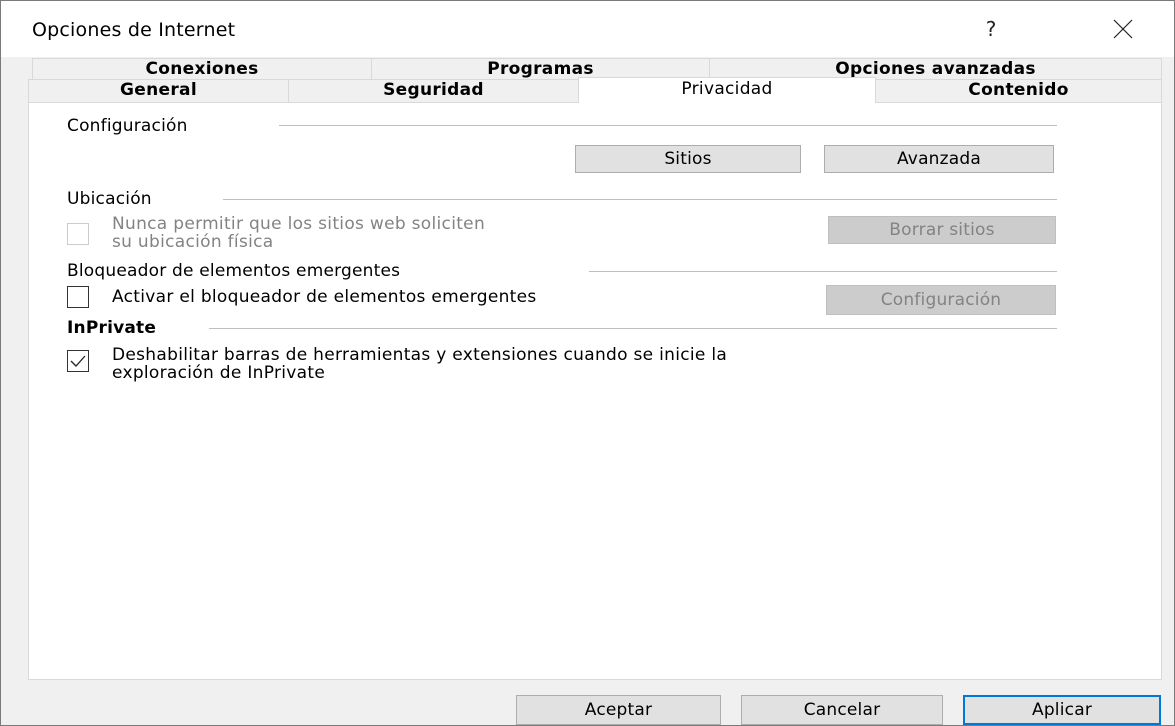  I want to click on tab-contenido: Contenido, so click(1018, 90).